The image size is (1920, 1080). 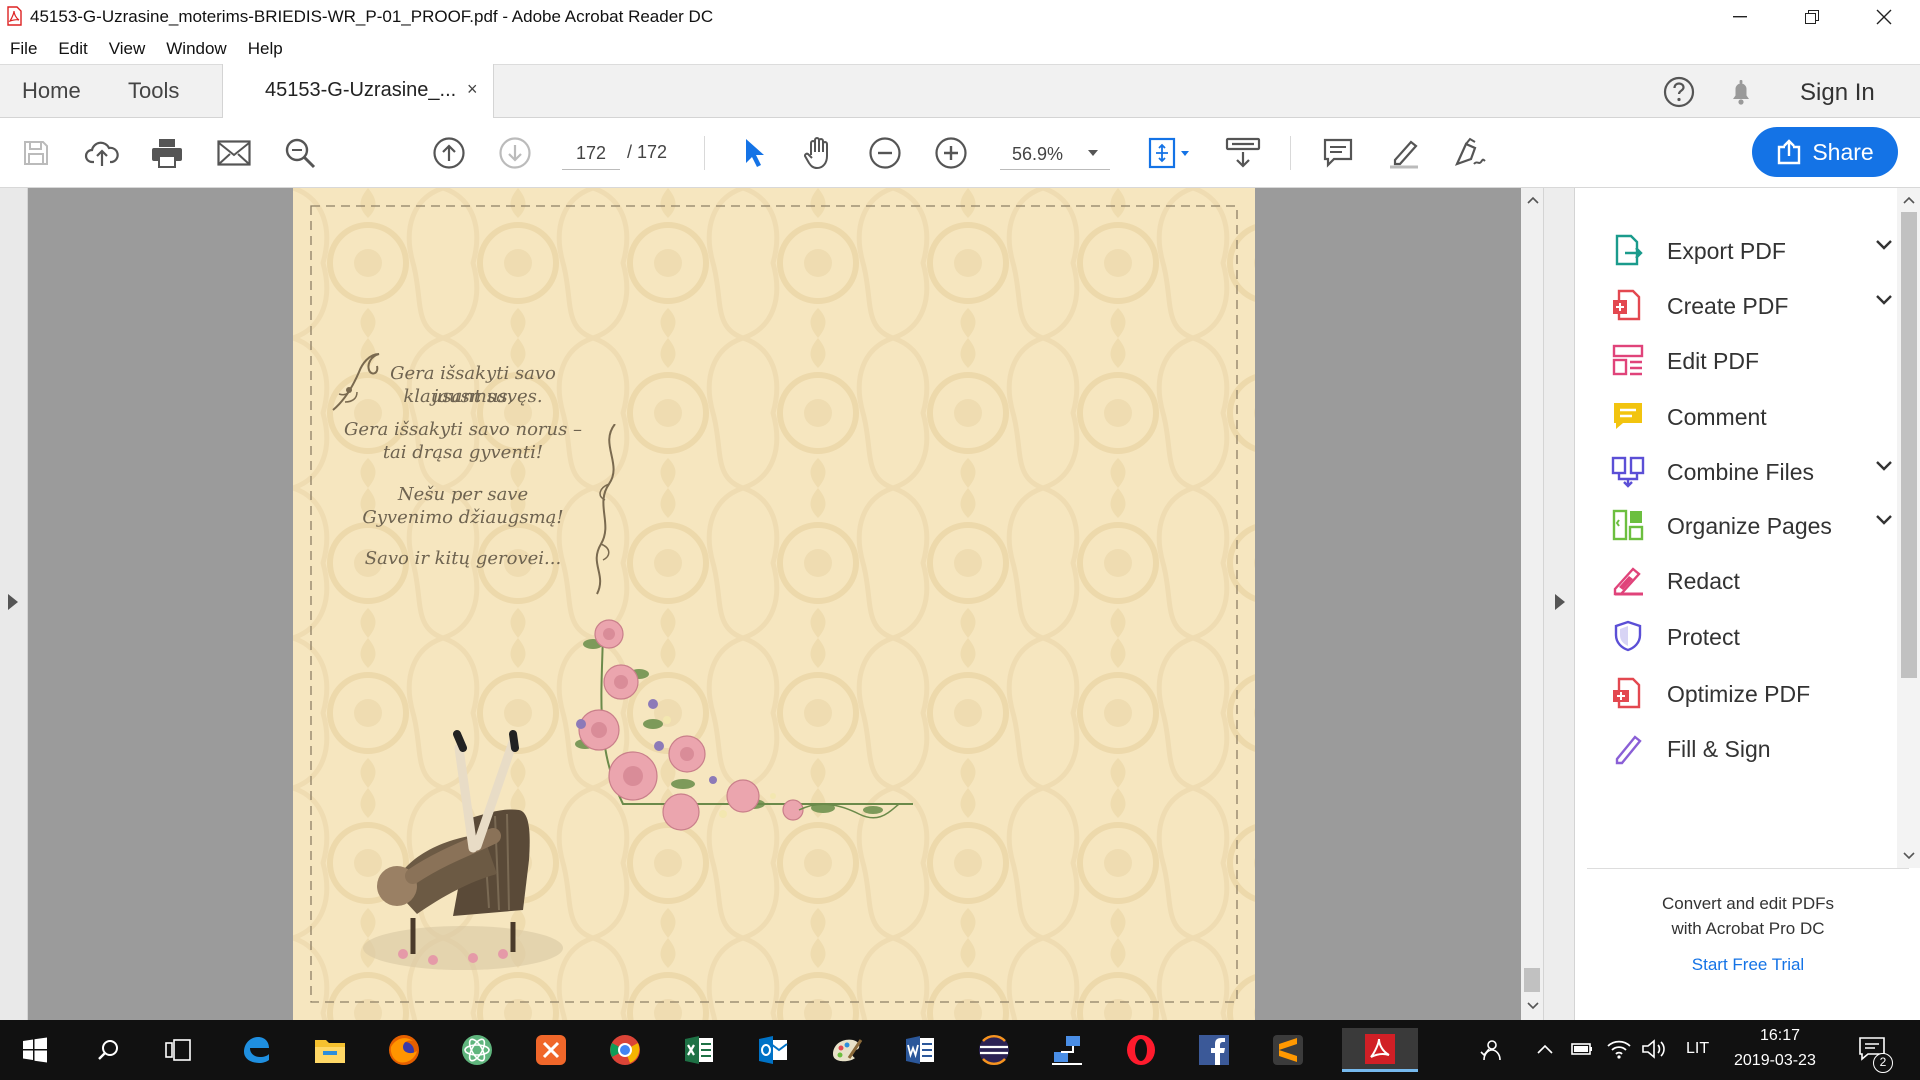 I want to click on menu-help: Help, so click(x=265, y=49).